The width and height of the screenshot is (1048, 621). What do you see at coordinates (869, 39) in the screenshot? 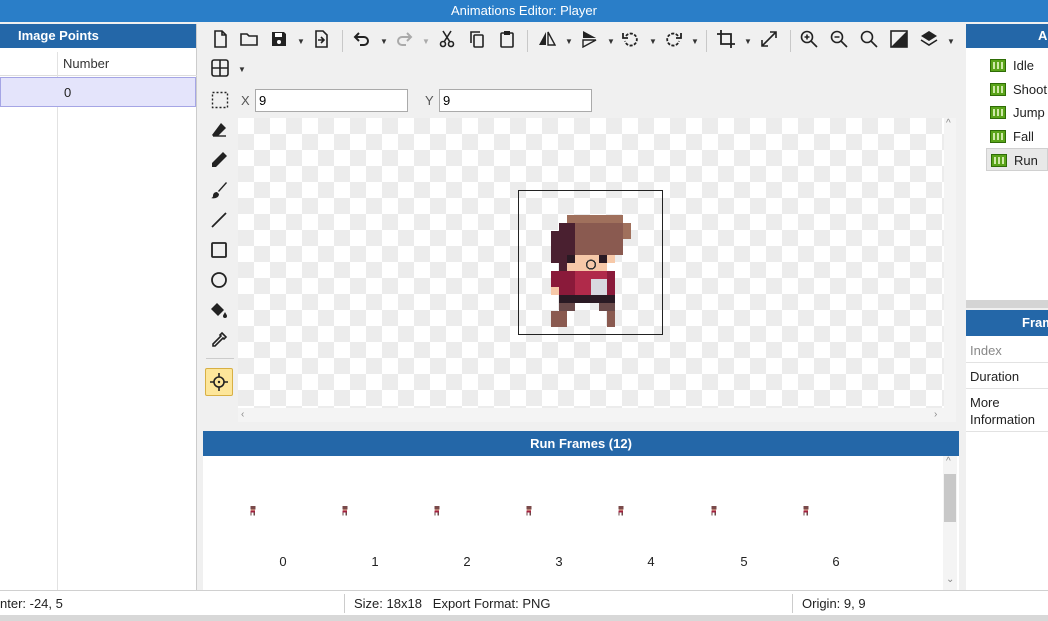
I see `zoom-fit-icon` at bounding box center [869, 39].